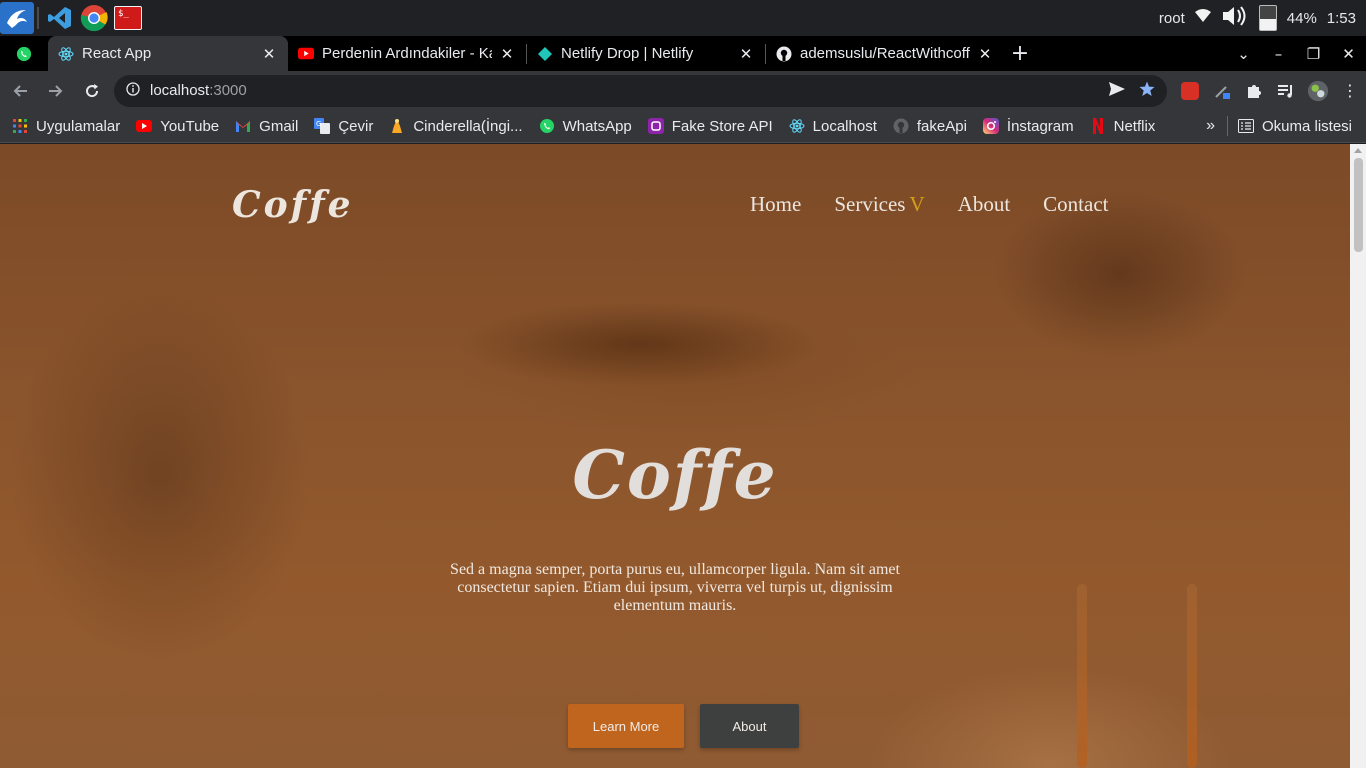  I want to click on bookmark-netflix: Netflix, so click(1123, 126).